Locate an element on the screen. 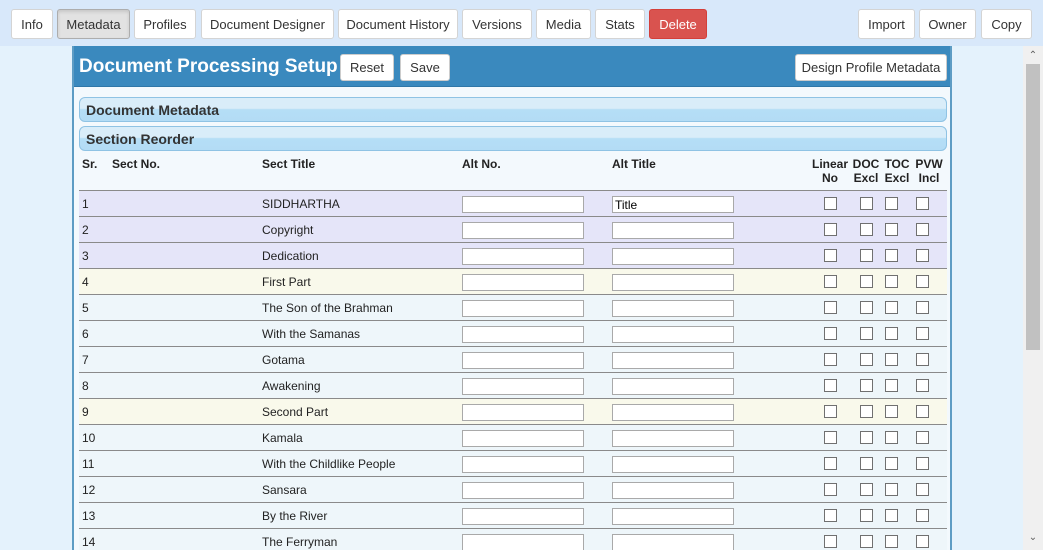 This screenshot has width=1043, height=550. chevron-down-icon: ⌄ is located at coordinates (1033, 538).